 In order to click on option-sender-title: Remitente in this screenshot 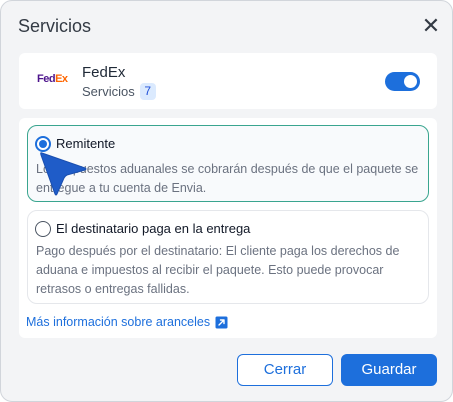, I will do `click(86, 143)`.